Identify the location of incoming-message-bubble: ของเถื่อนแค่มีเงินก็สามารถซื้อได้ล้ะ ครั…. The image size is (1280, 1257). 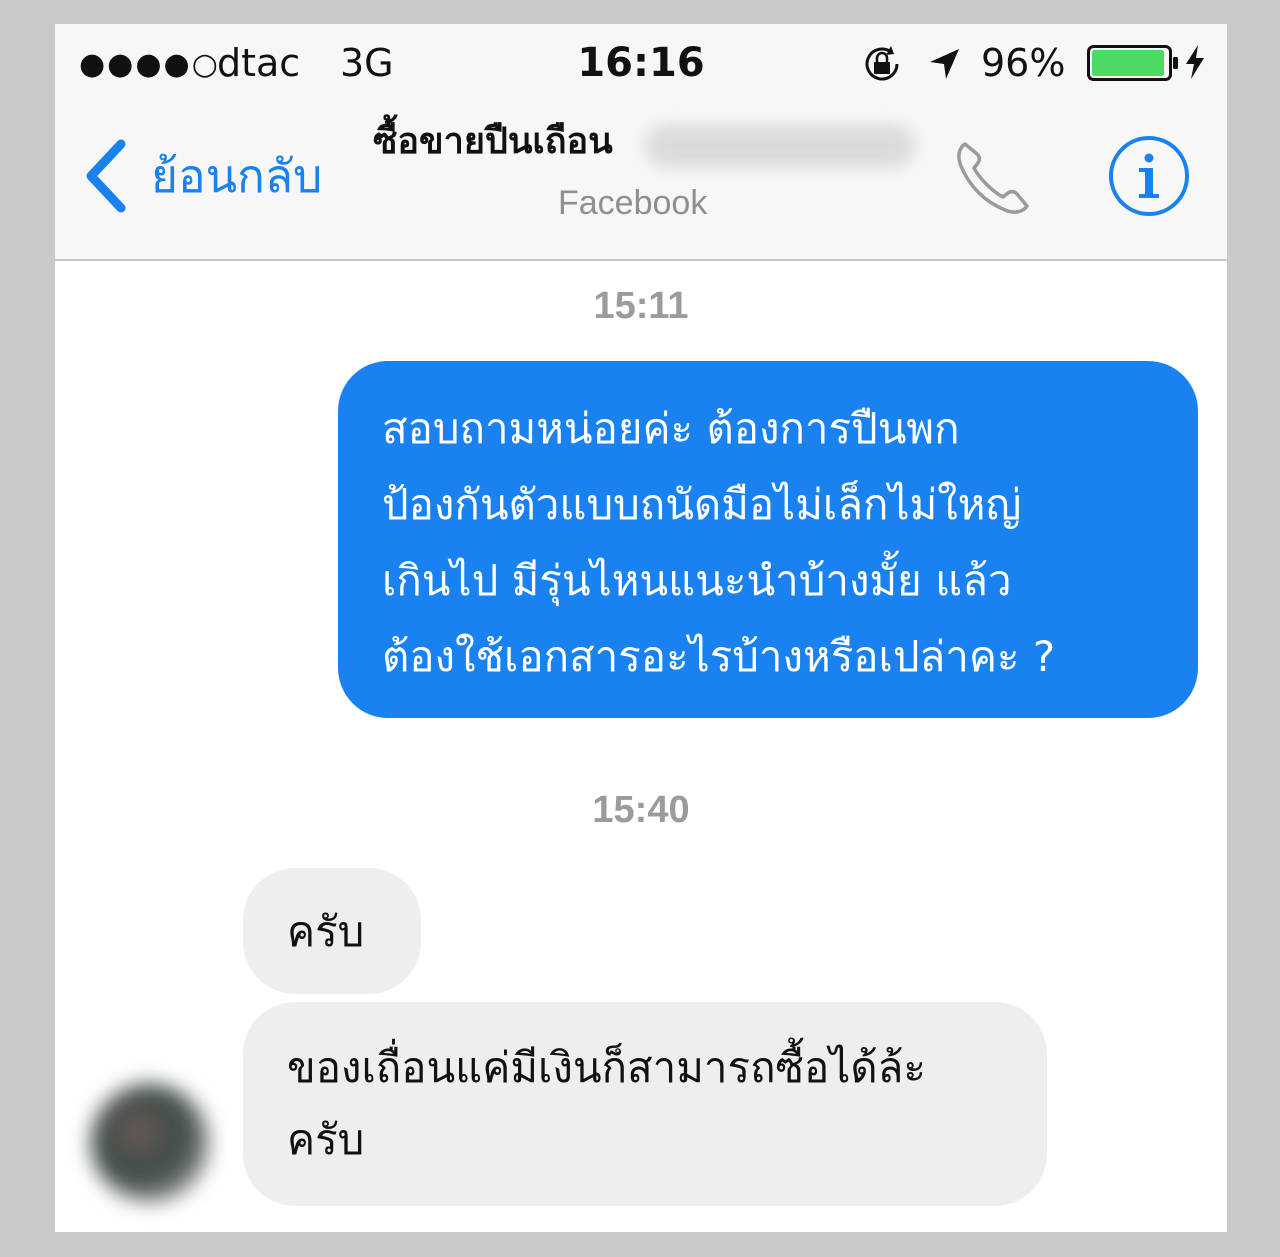
(645, 1104).